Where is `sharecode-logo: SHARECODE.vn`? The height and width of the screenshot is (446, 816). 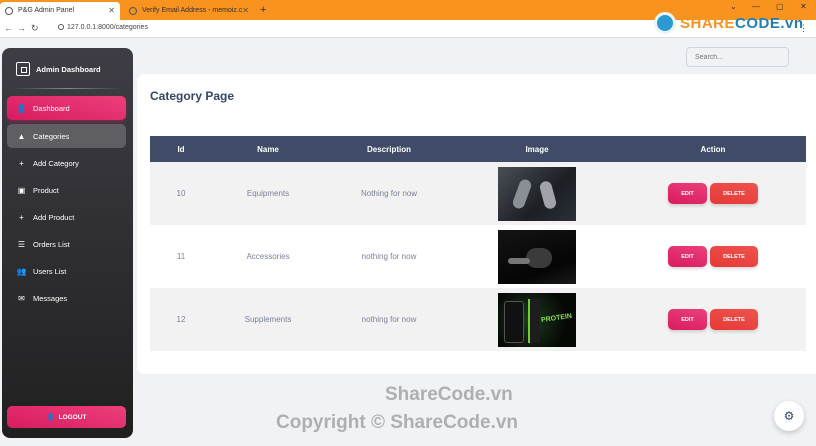
sharecode-logo: SHARECODE.vn is located at coordinates (729, 23).